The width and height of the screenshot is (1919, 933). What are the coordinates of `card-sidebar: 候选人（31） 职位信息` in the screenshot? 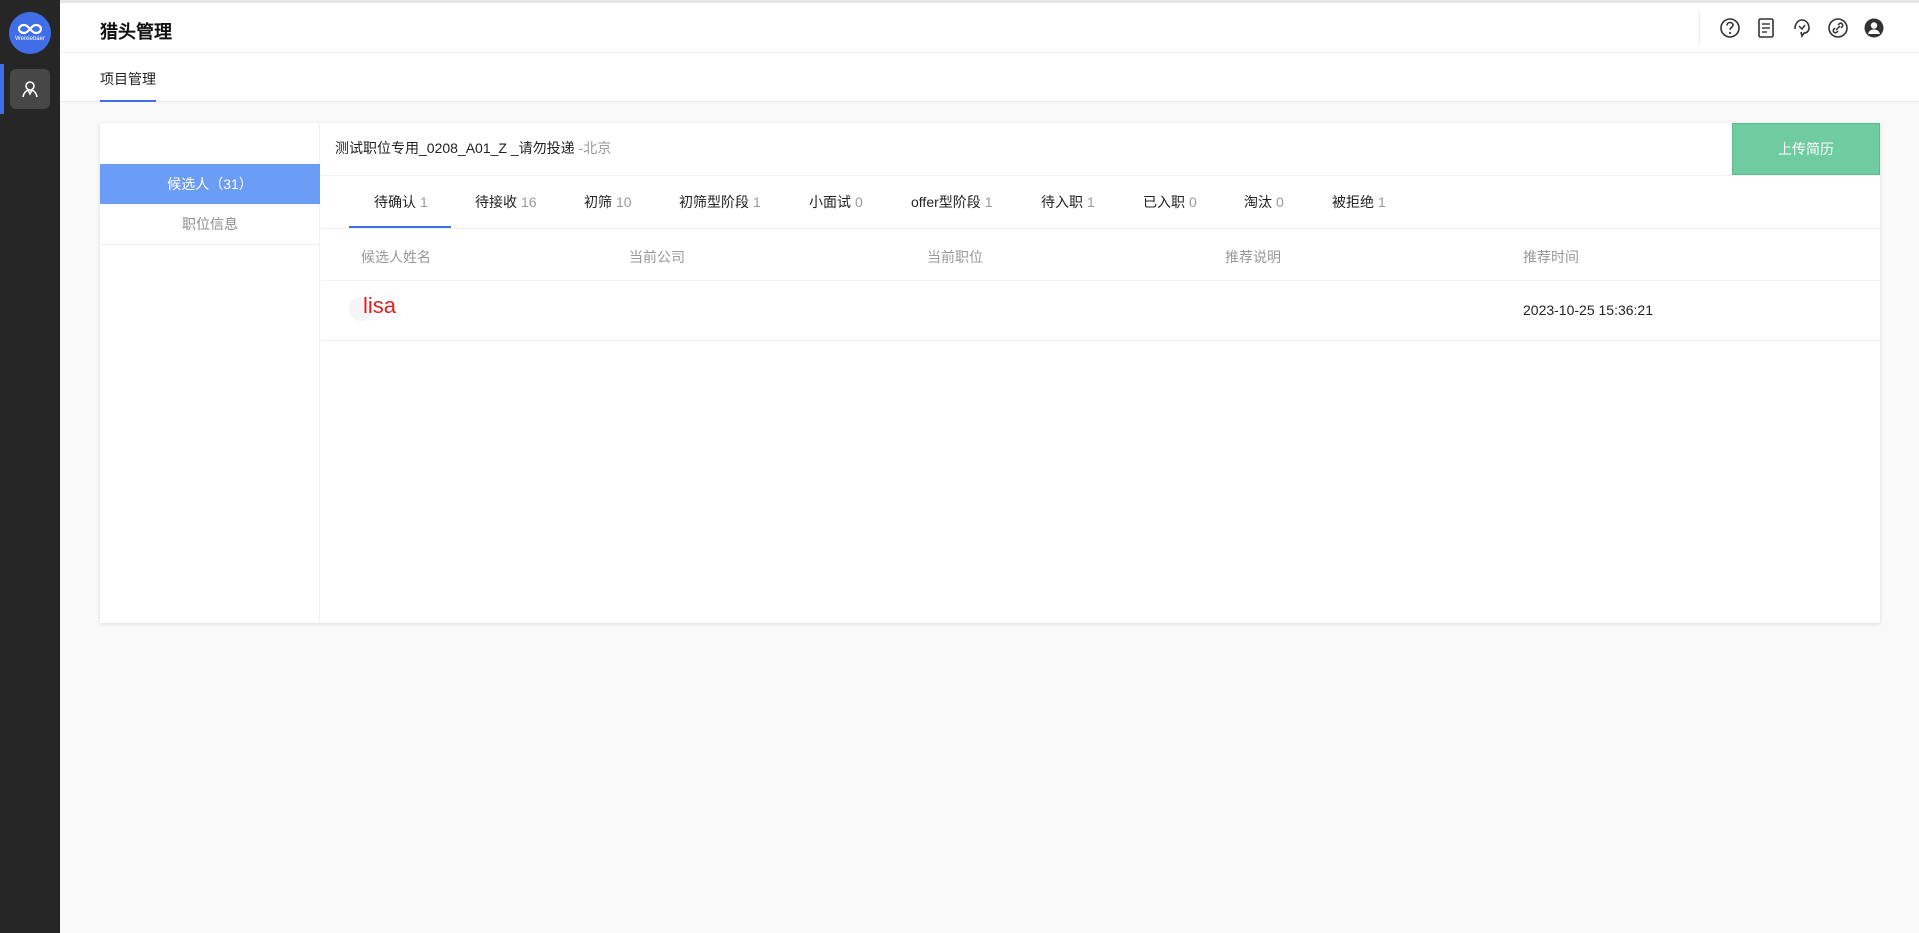 It's located at (210, 373).